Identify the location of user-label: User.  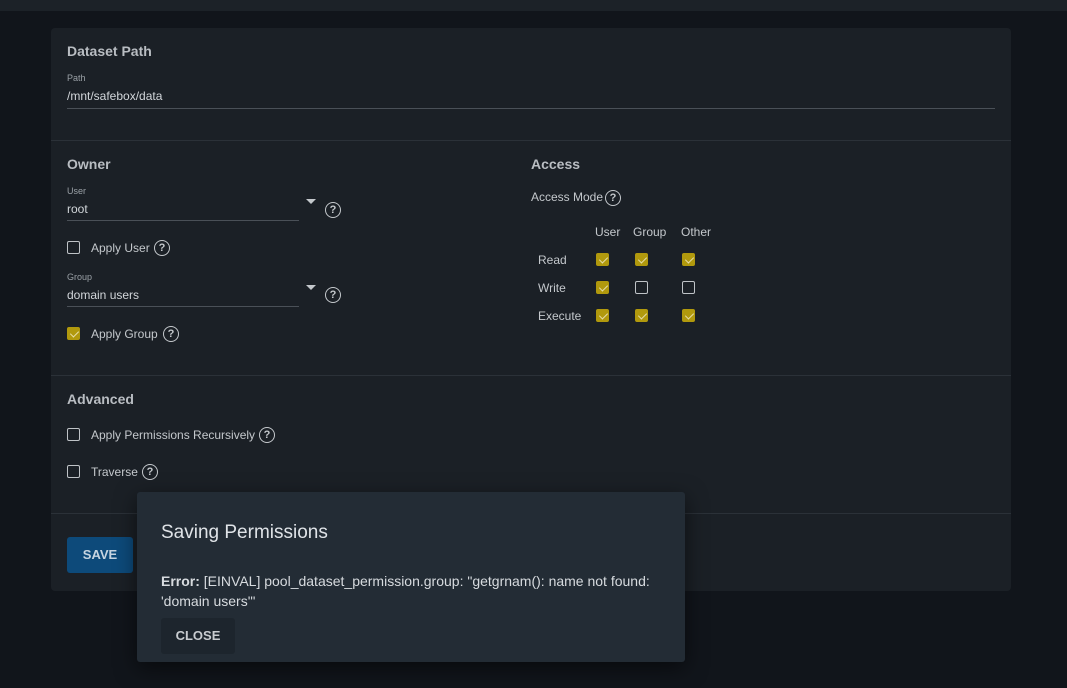
(77, 191).